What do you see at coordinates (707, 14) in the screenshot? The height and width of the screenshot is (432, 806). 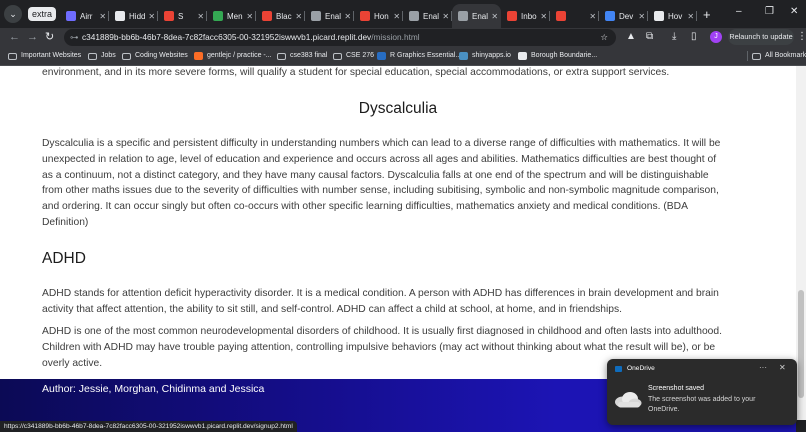 I see `new-tab-button: +` at bounding box center [707, 14].